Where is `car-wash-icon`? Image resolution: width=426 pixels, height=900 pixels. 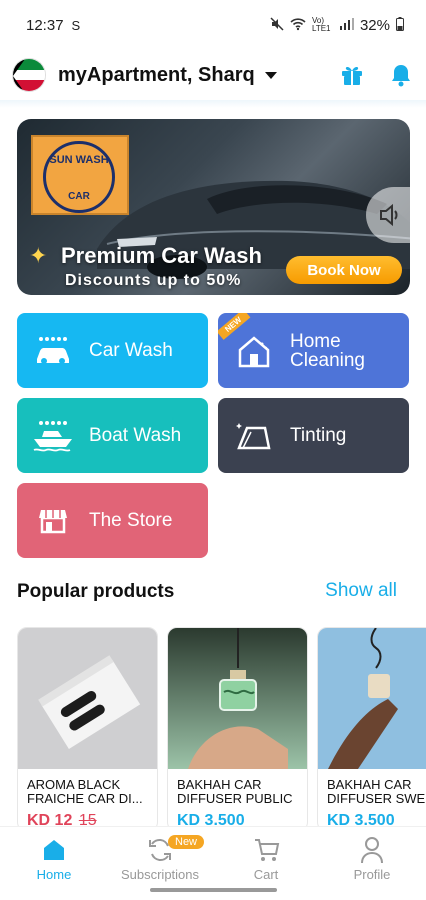
car-wash-icon is located at coordinates (53, 351).